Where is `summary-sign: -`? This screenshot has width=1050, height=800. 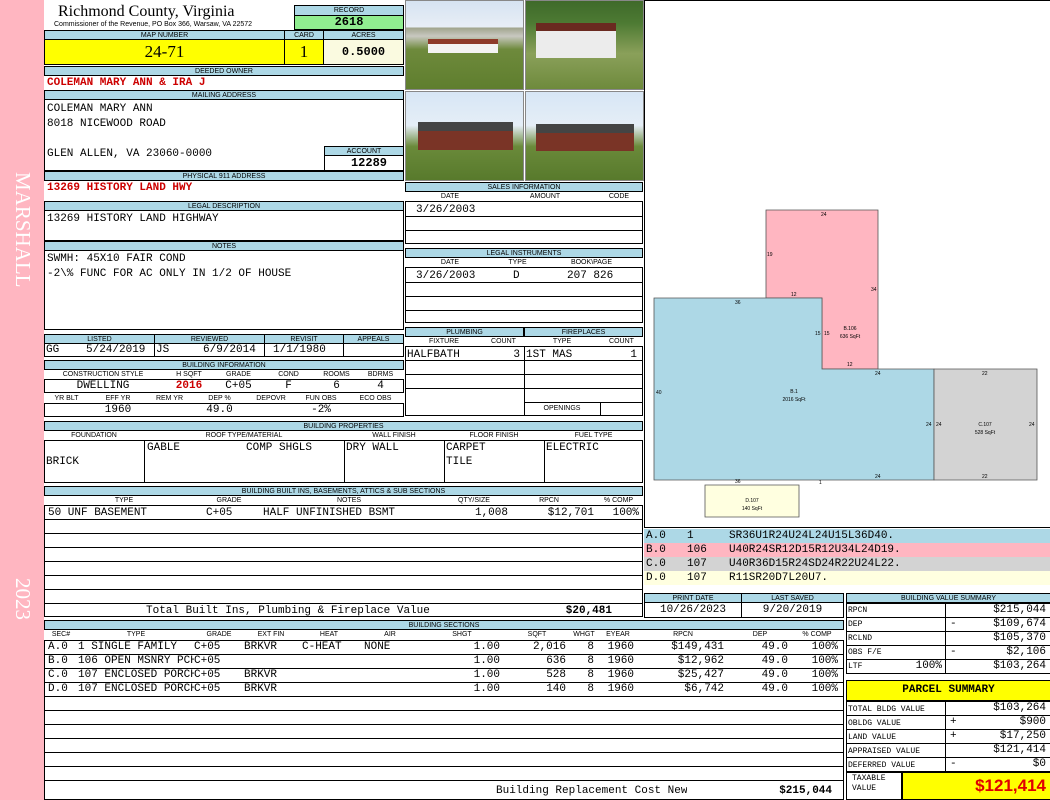 summary-sign: - is located at coordinates (953, 764).